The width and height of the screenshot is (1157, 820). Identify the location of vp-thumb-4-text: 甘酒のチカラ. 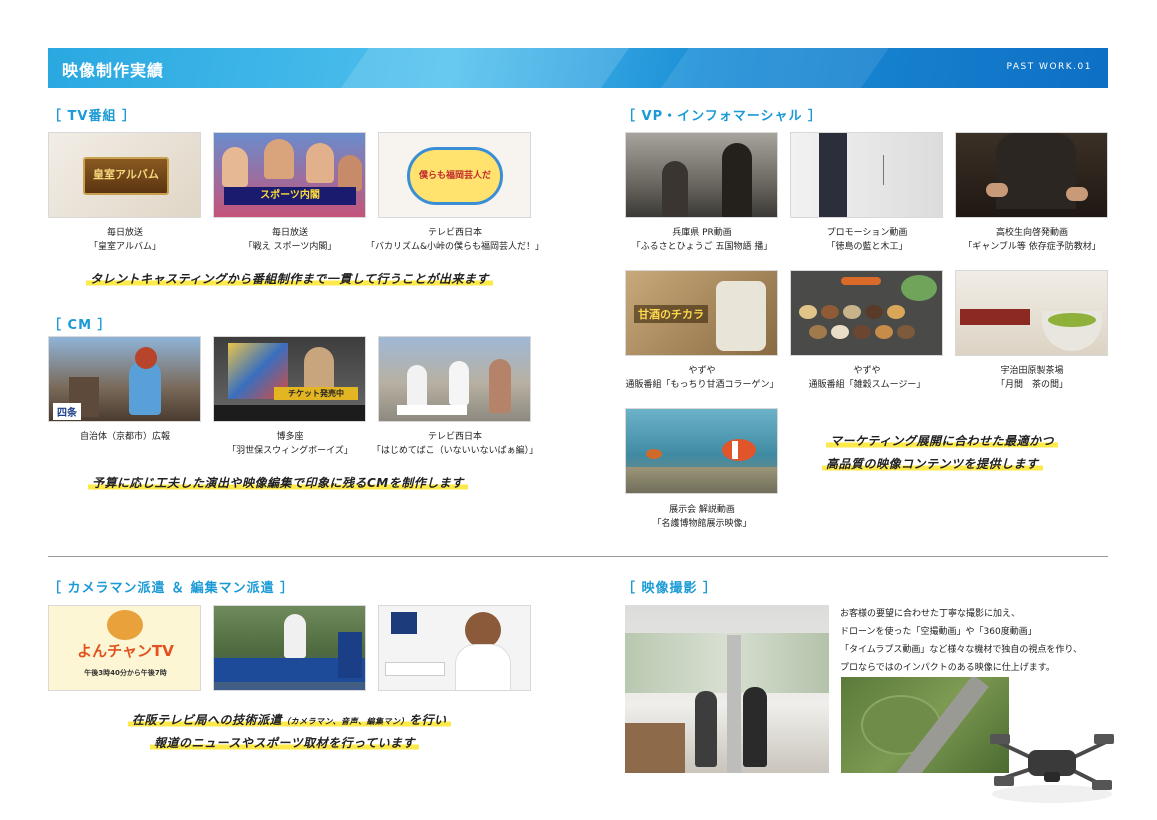
(671, 314).